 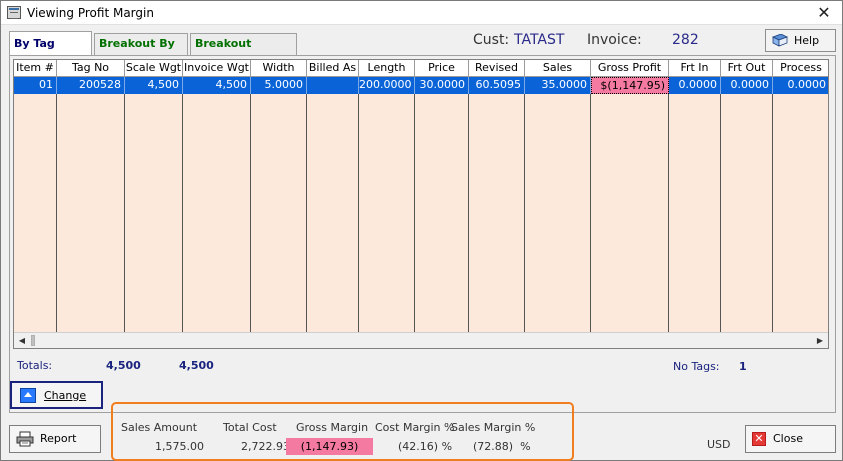 What do you see at coordinates (333, 68) in the screenshot?
I see `col-header-billed-as: Billed As` at bounding box center [333, 68].